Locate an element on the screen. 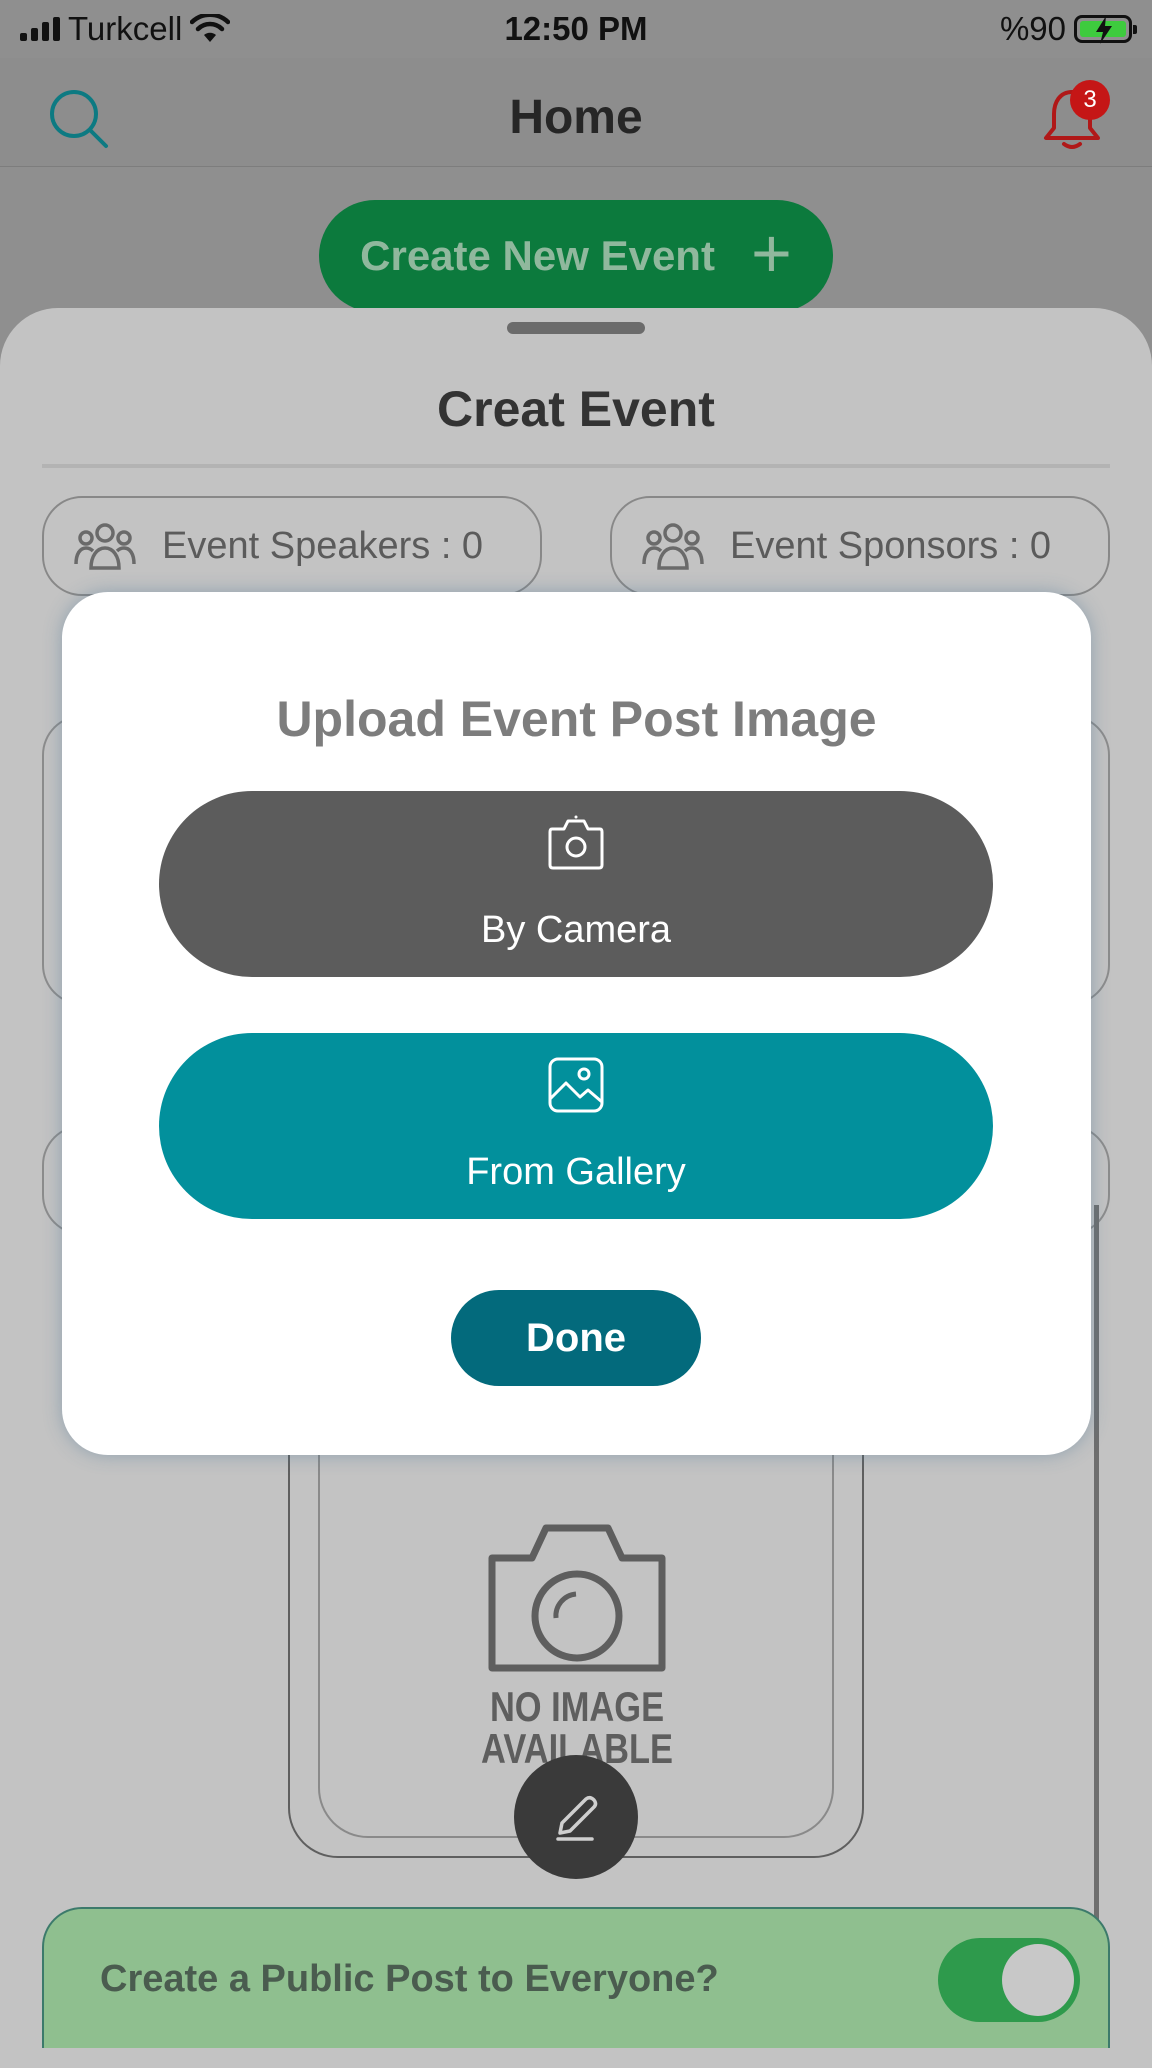 The width and height of the screenshot is (1152, 2068). charging-bolt-icon is located at coordinates (1104, 30).